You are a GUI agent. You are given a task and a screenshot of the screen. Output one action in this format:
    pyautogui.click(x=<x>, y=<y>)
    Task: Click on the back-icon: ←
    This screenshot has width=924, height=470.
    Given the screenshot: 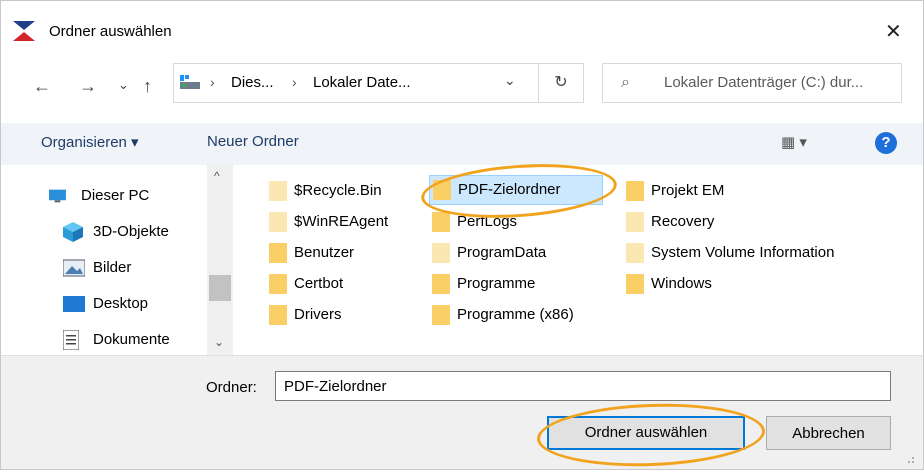 What is the action you would take?
    pyautogui.click(x=42, y=86)
    